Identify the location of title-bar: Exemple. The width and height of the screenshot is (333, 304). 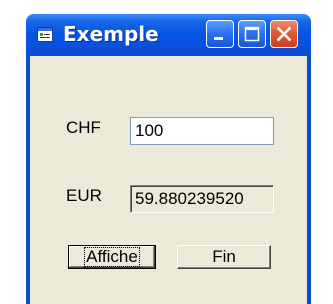
(168, 35).